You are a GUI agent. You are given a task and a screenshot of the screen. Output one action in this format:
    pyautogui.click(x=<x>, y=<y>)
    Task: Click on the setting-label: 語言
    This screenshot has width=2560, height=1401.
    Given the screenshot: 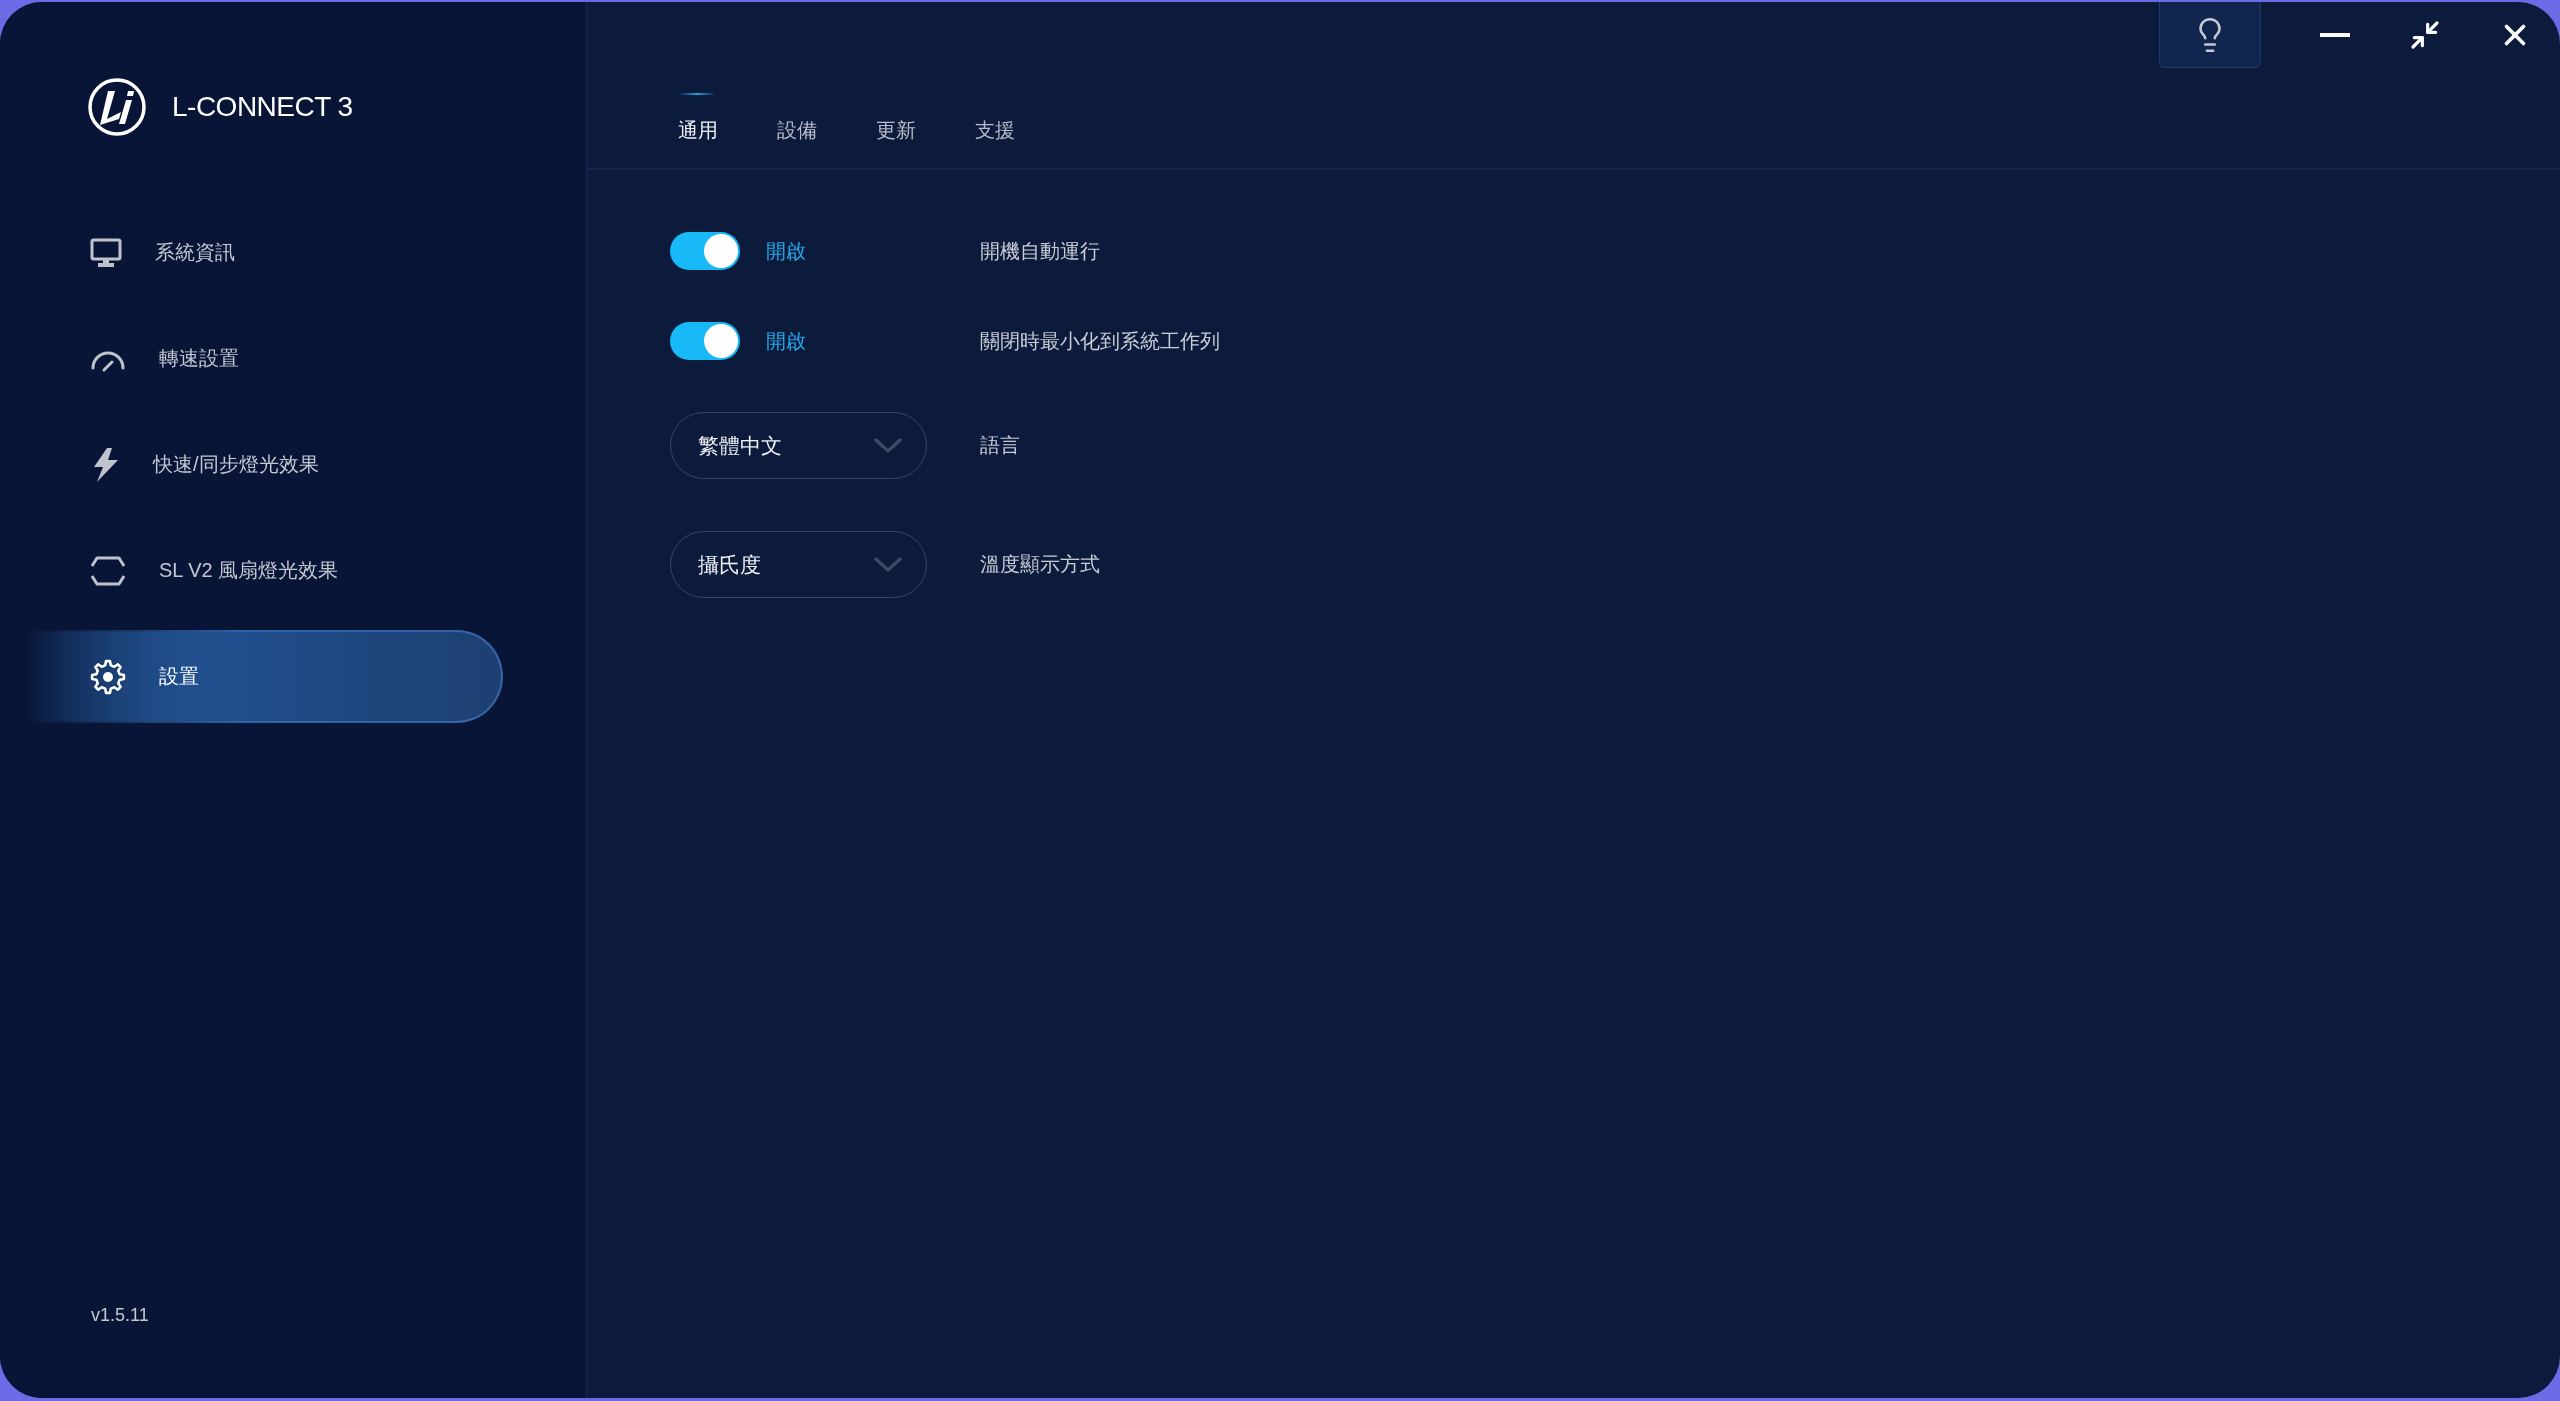 What is the action you would take?
    pyautogui.click(x=1000, y=445)
    